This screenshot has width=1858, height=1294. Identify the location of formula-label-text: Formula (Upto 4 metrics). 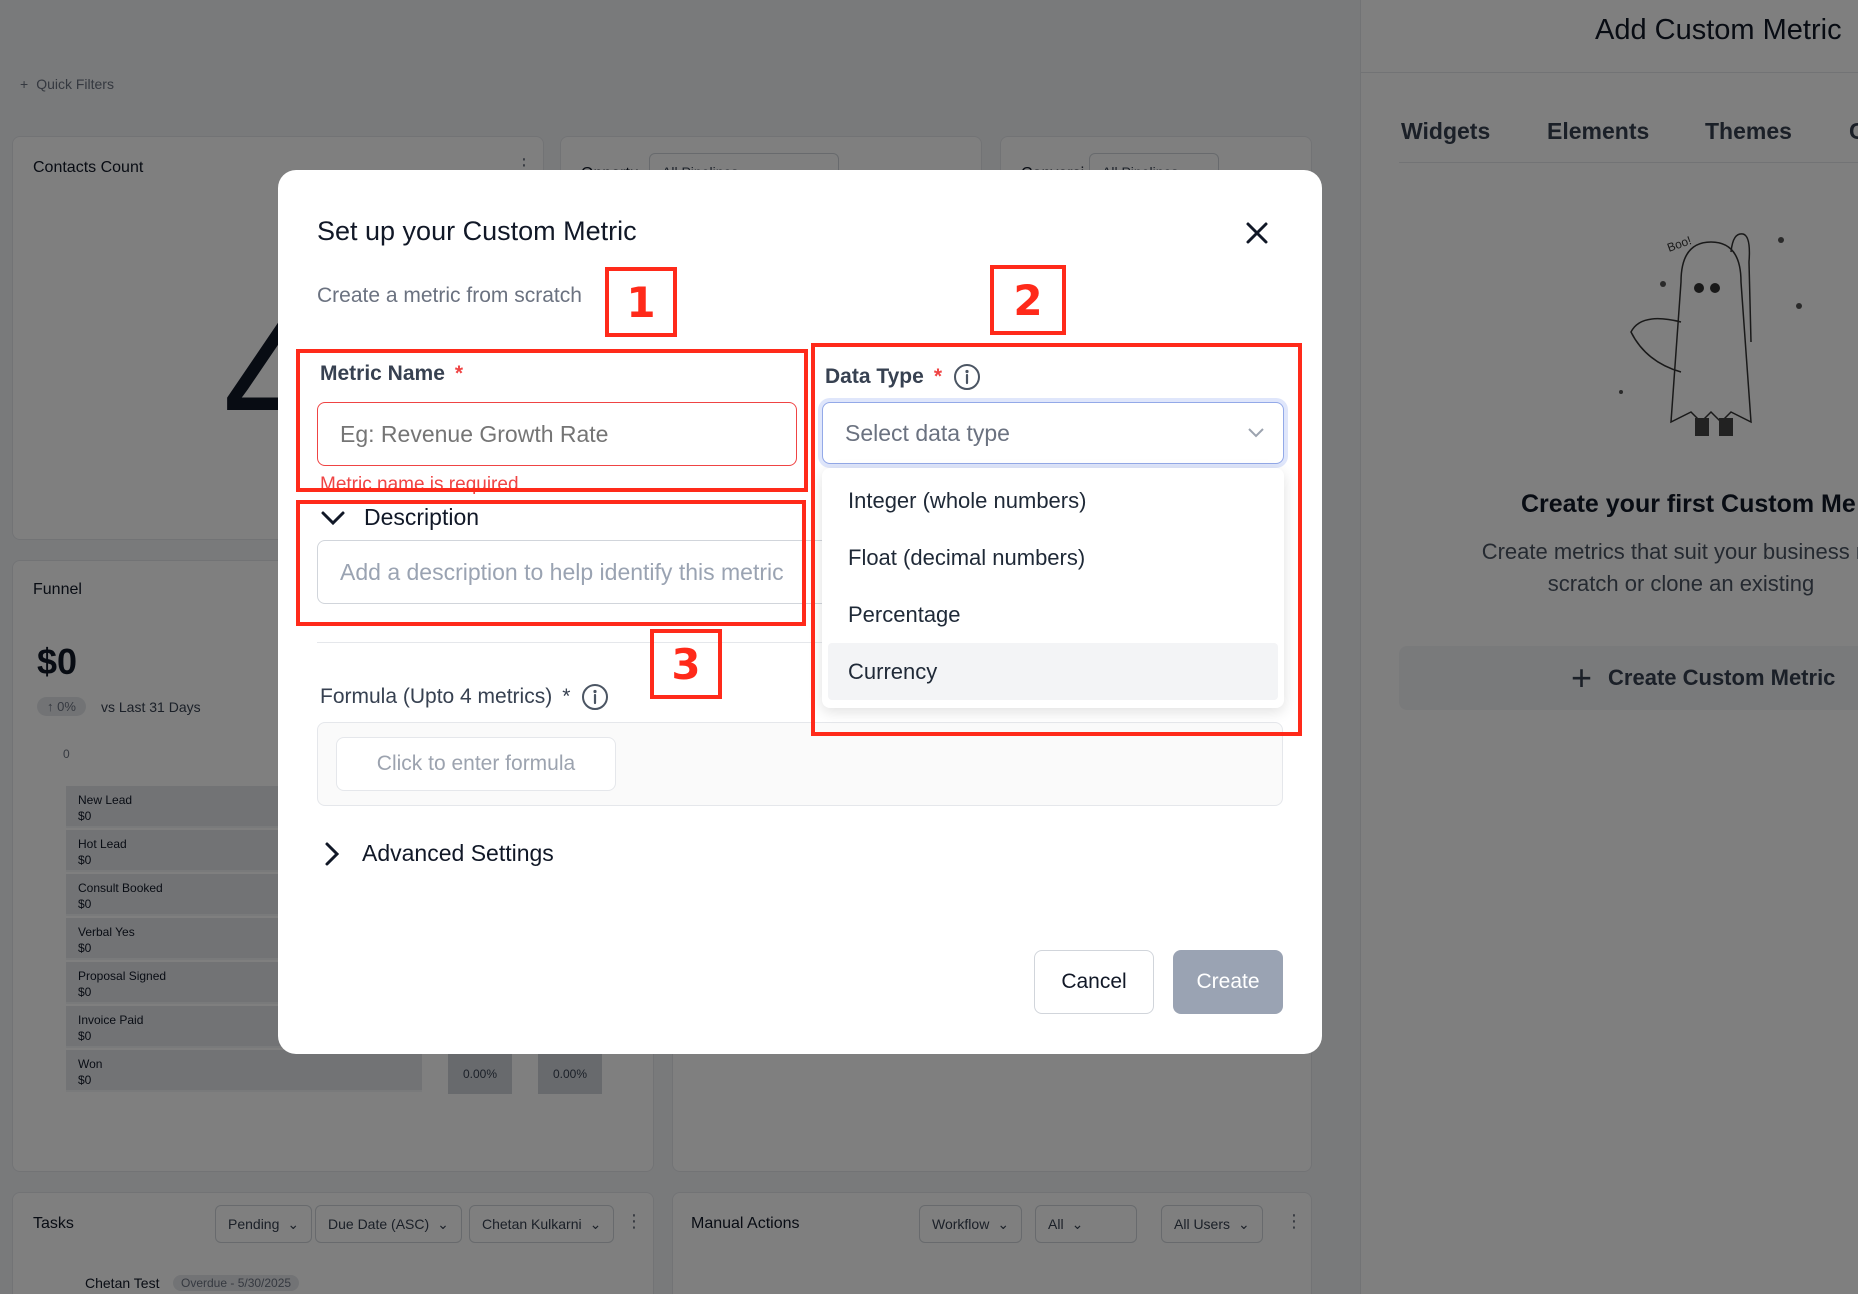
(436, 696).